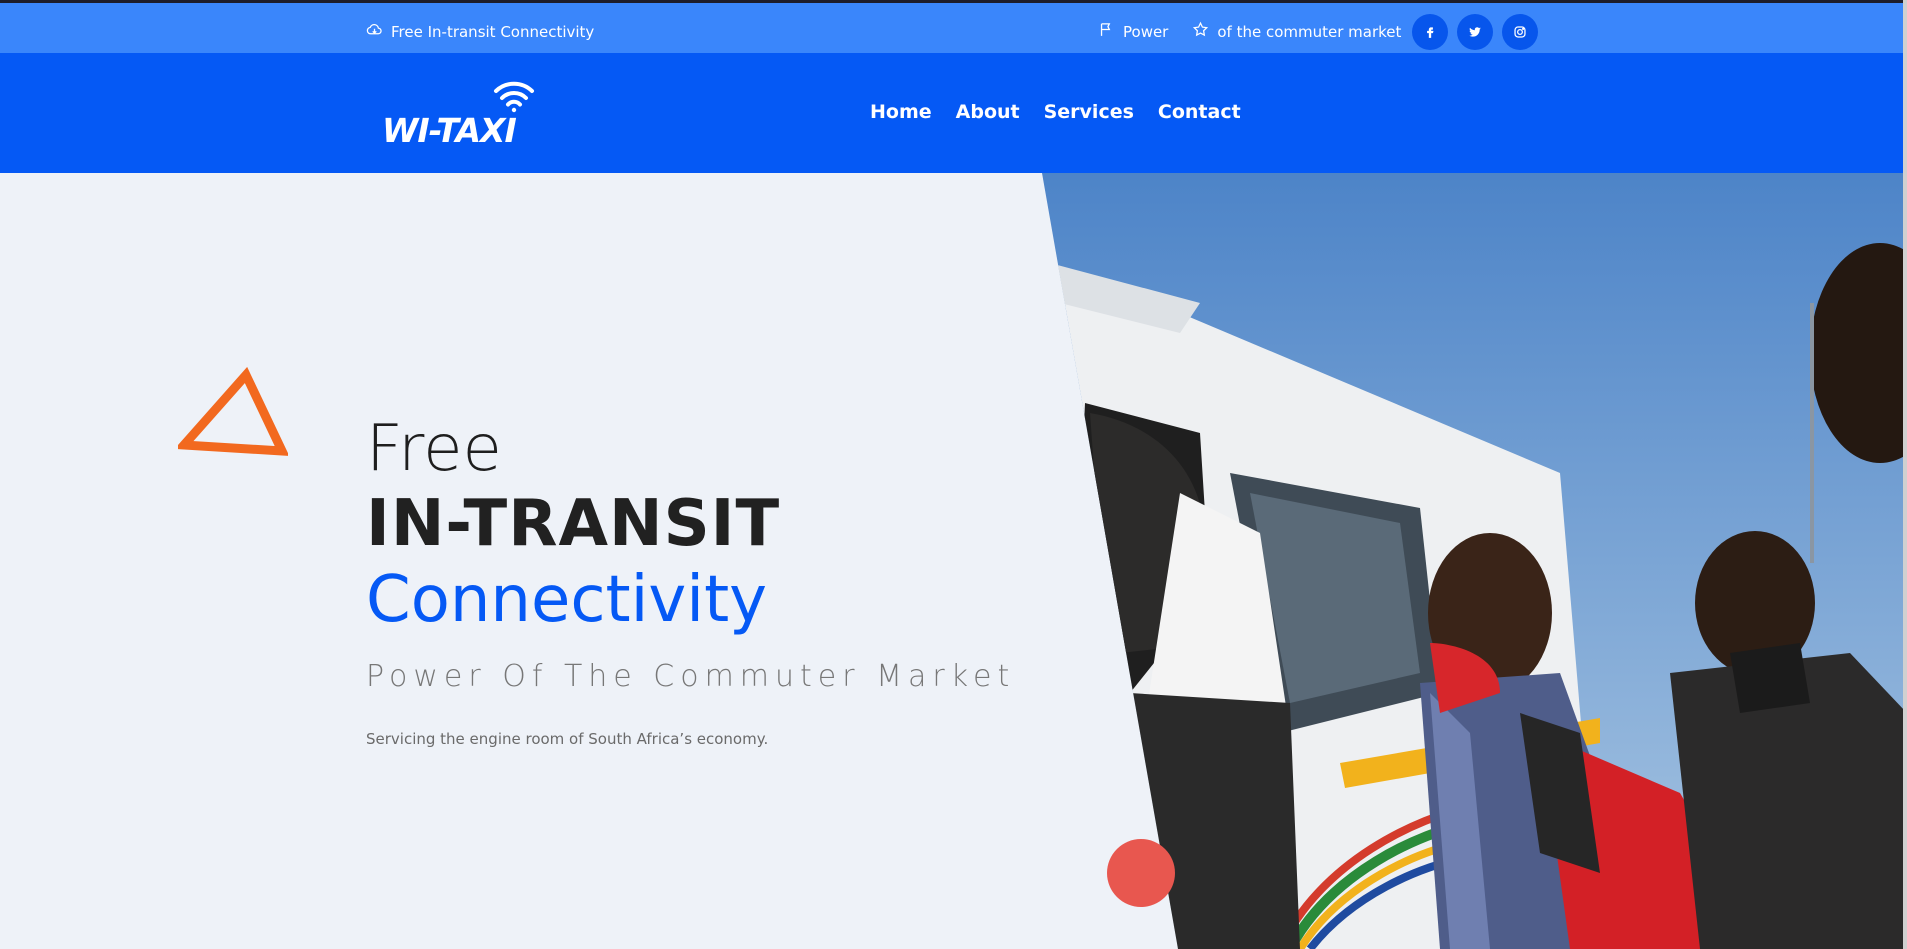 Image resolution: width=1907 pixels, height=949 pixels. I want to click on social-links, so click(1475, 32).